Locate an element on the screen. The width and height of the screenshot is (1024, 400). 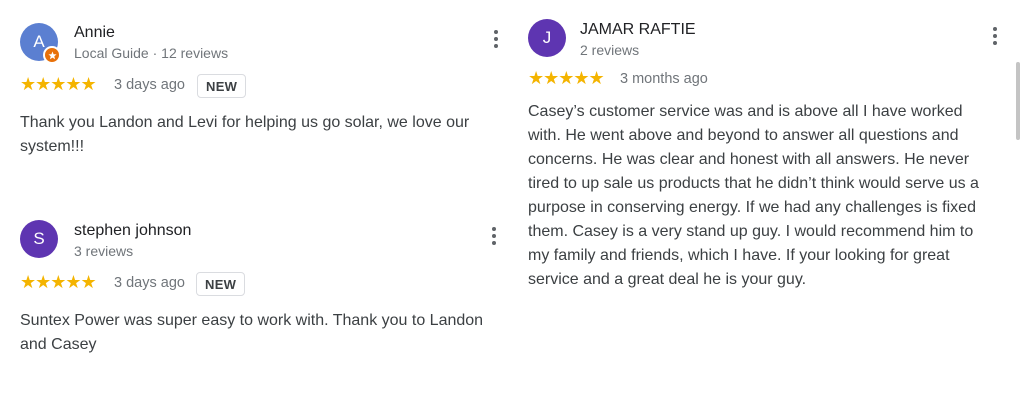
local-guide-star-icon is located at coordinates (52, 55).